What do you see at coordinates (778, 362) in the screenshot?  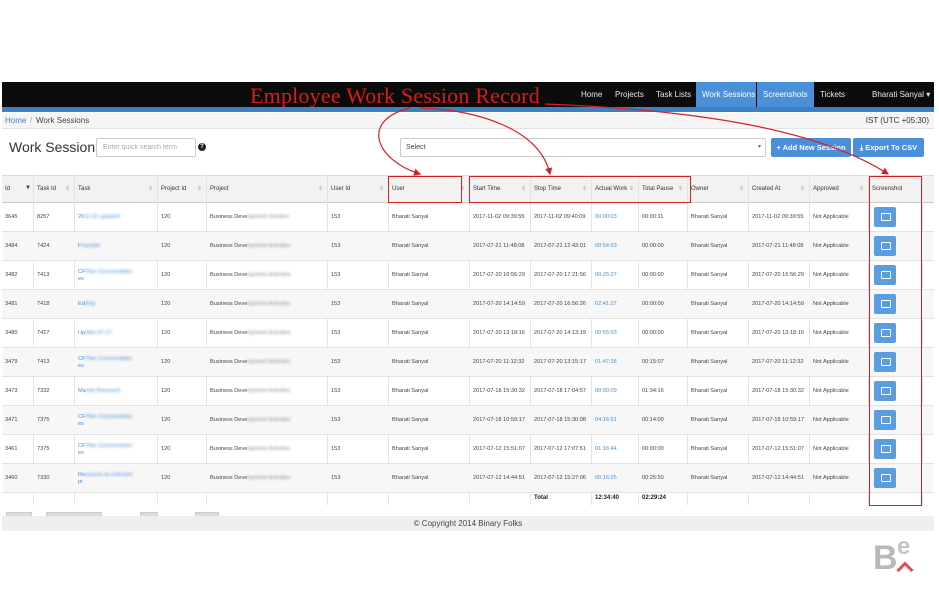 I see `table-cell-created: 2017-07-20 11:12:32` at bounding box center [778, 362].